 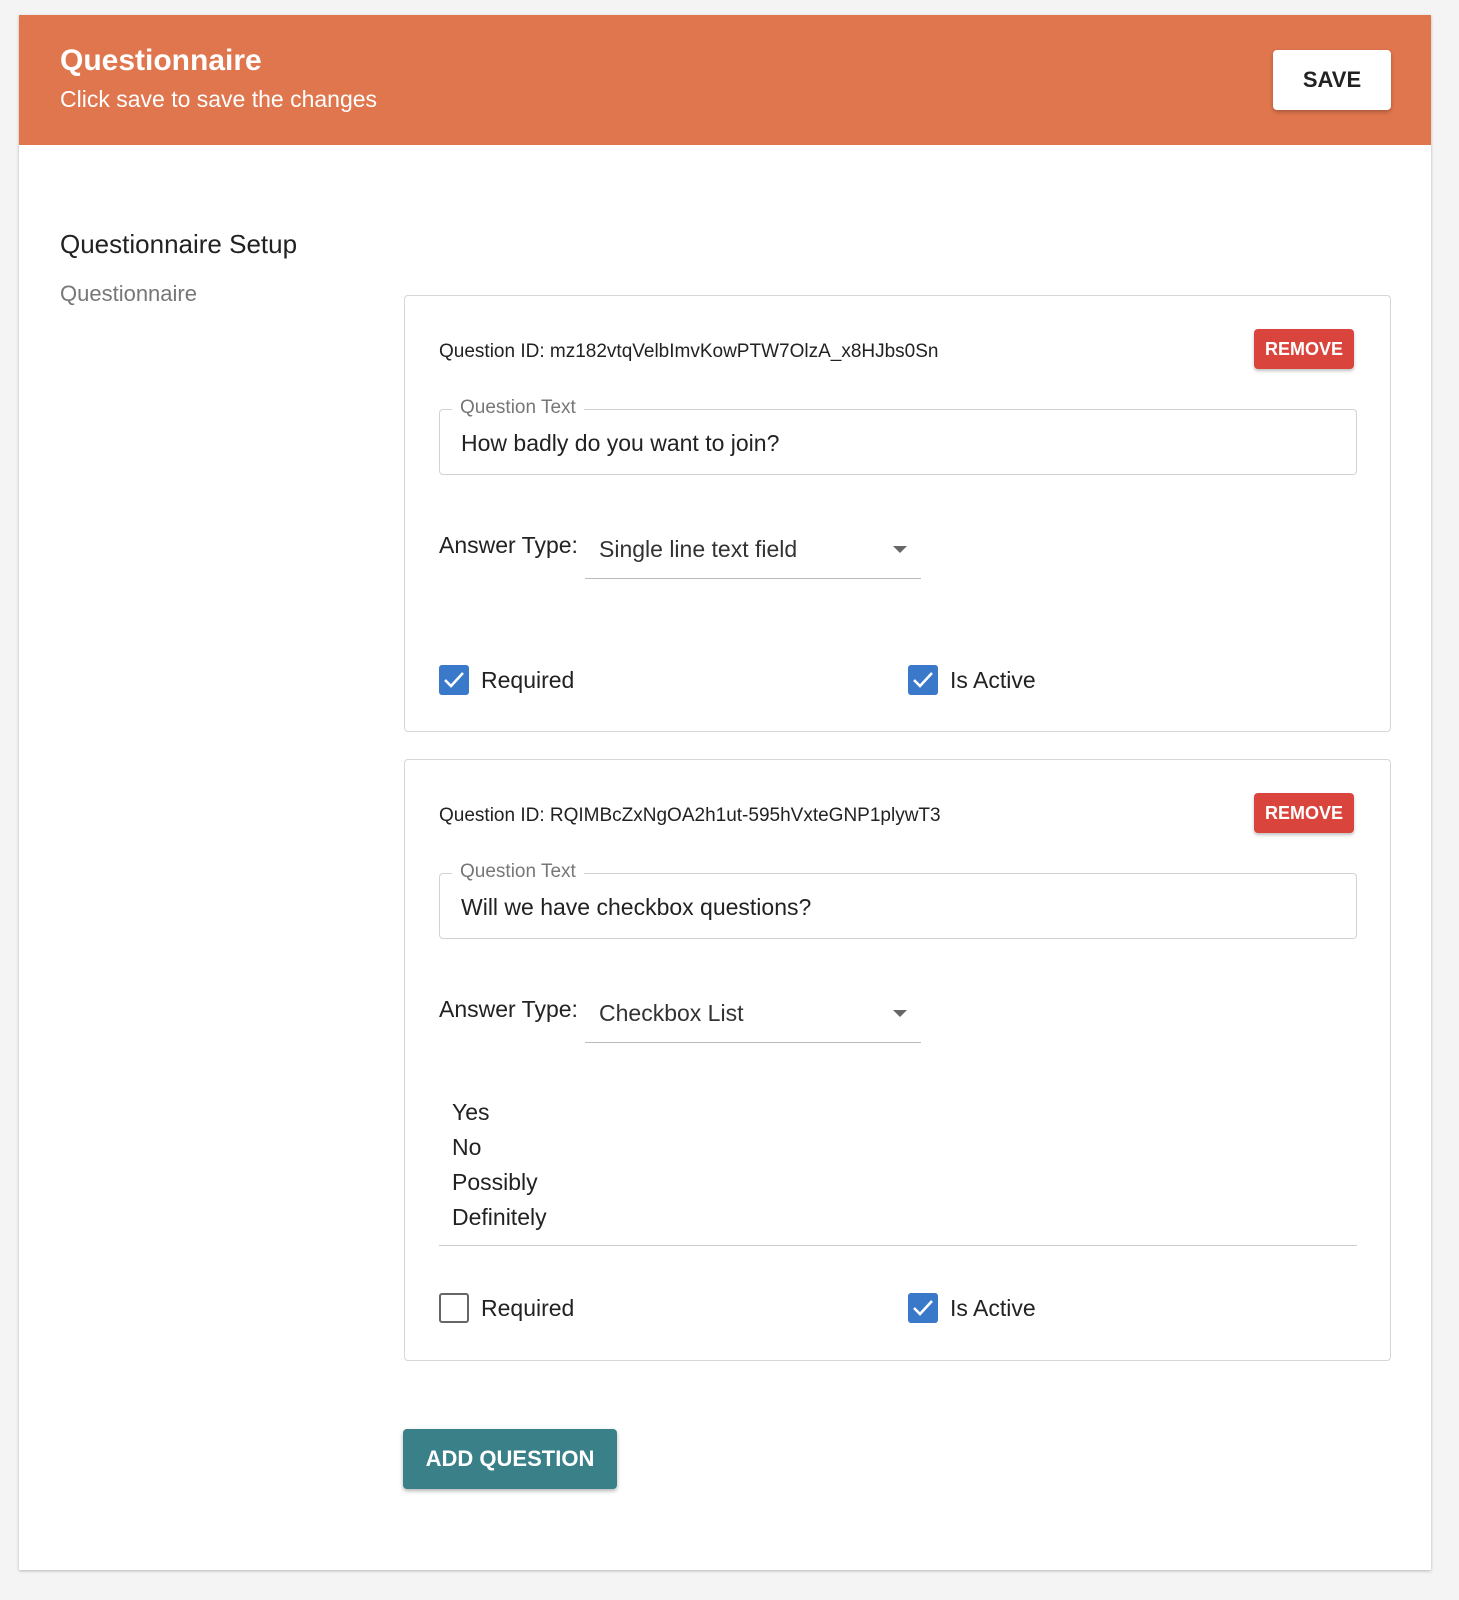 What do you see at coordinates (471, 1112) in the screenshot?
I see `answer-option: Yes` at bounding box center [471, 1112].